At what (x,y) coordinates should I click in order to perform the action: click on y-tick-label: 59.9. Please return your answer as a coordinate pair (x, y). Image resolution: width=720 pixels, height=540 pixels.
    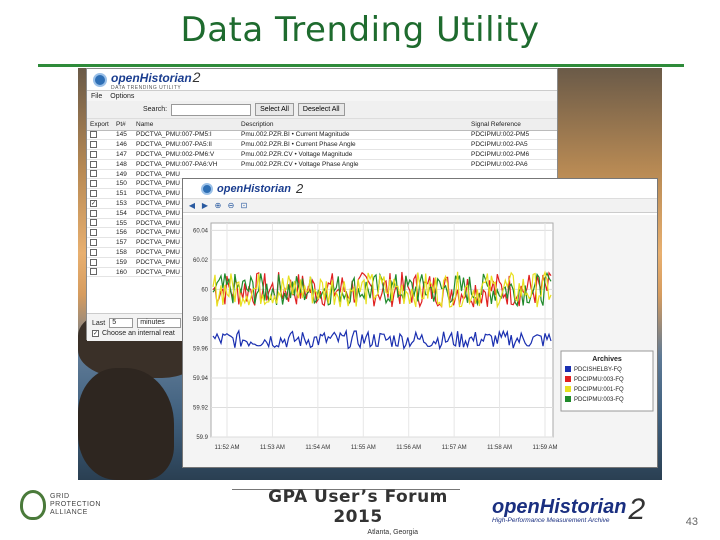
    Looking at the image, I should click on (202, 438).